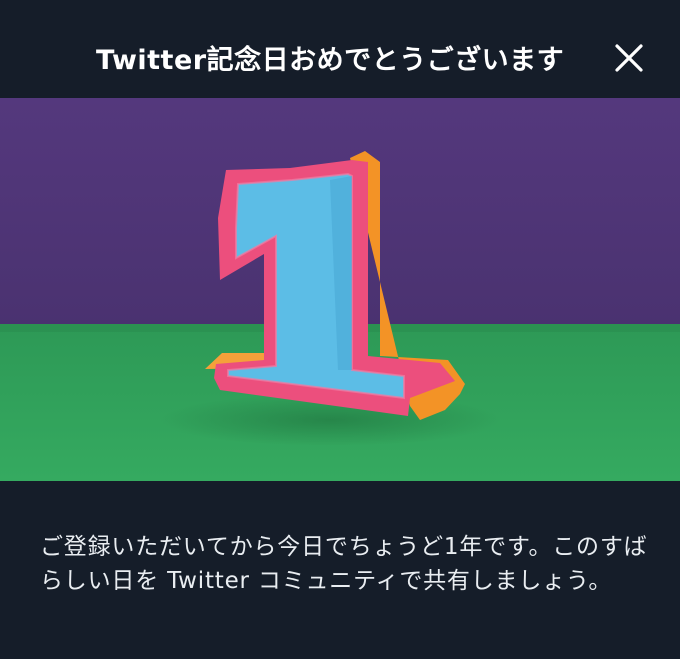 The height and width of the screenshot is (659, 680). I want to click on close-icon, so click(629, 58).